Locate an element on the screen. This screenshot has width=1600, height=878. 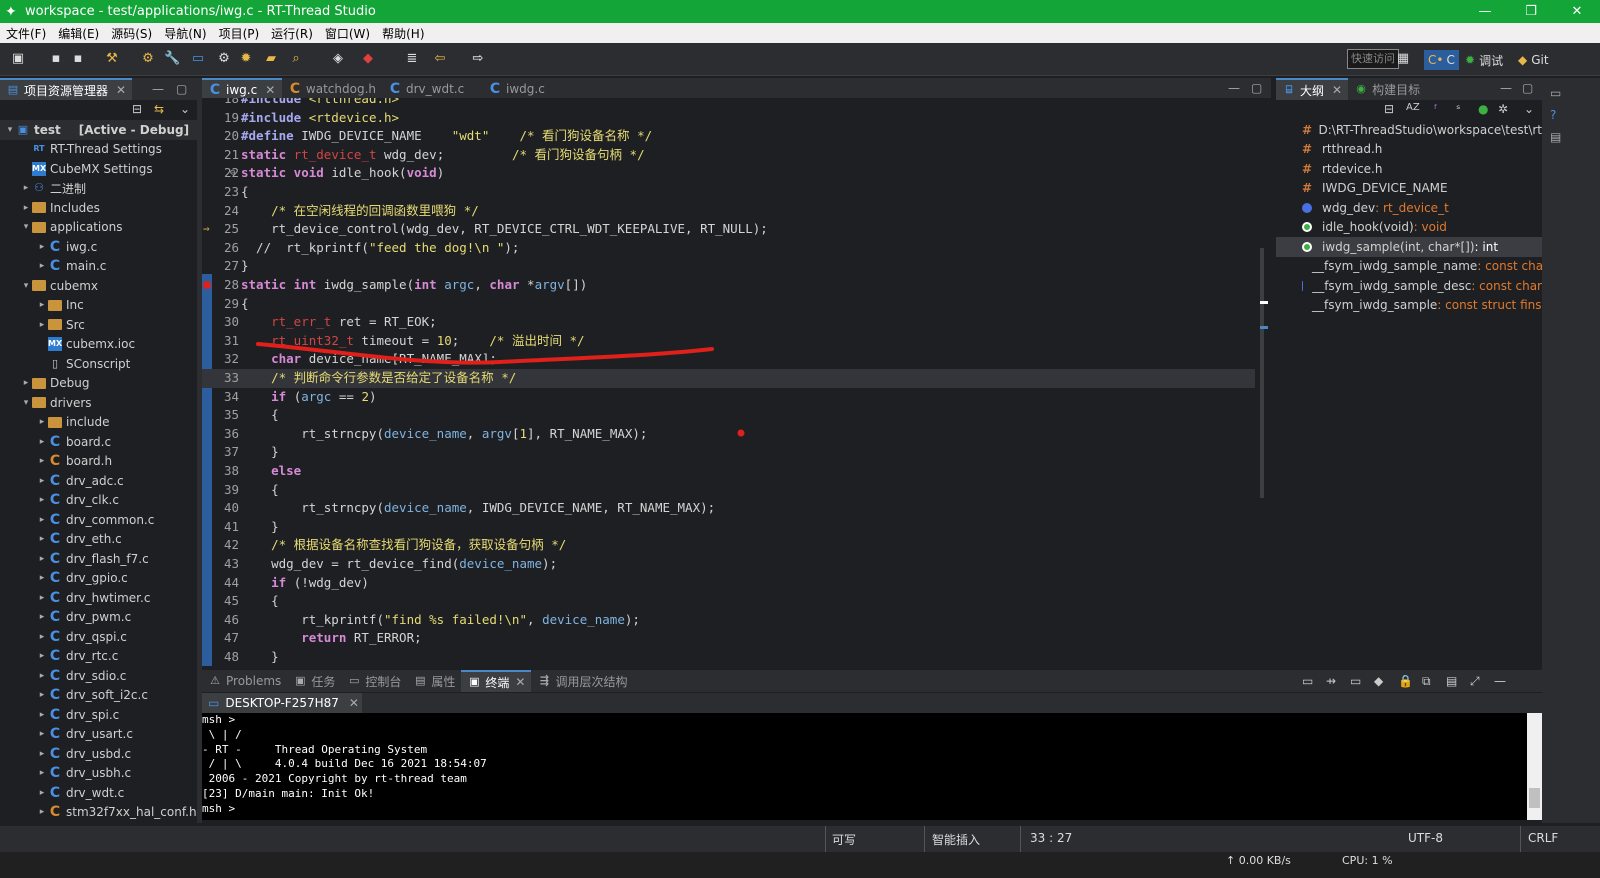
tree-item: ▸ include is located at coordinates (98, 423).